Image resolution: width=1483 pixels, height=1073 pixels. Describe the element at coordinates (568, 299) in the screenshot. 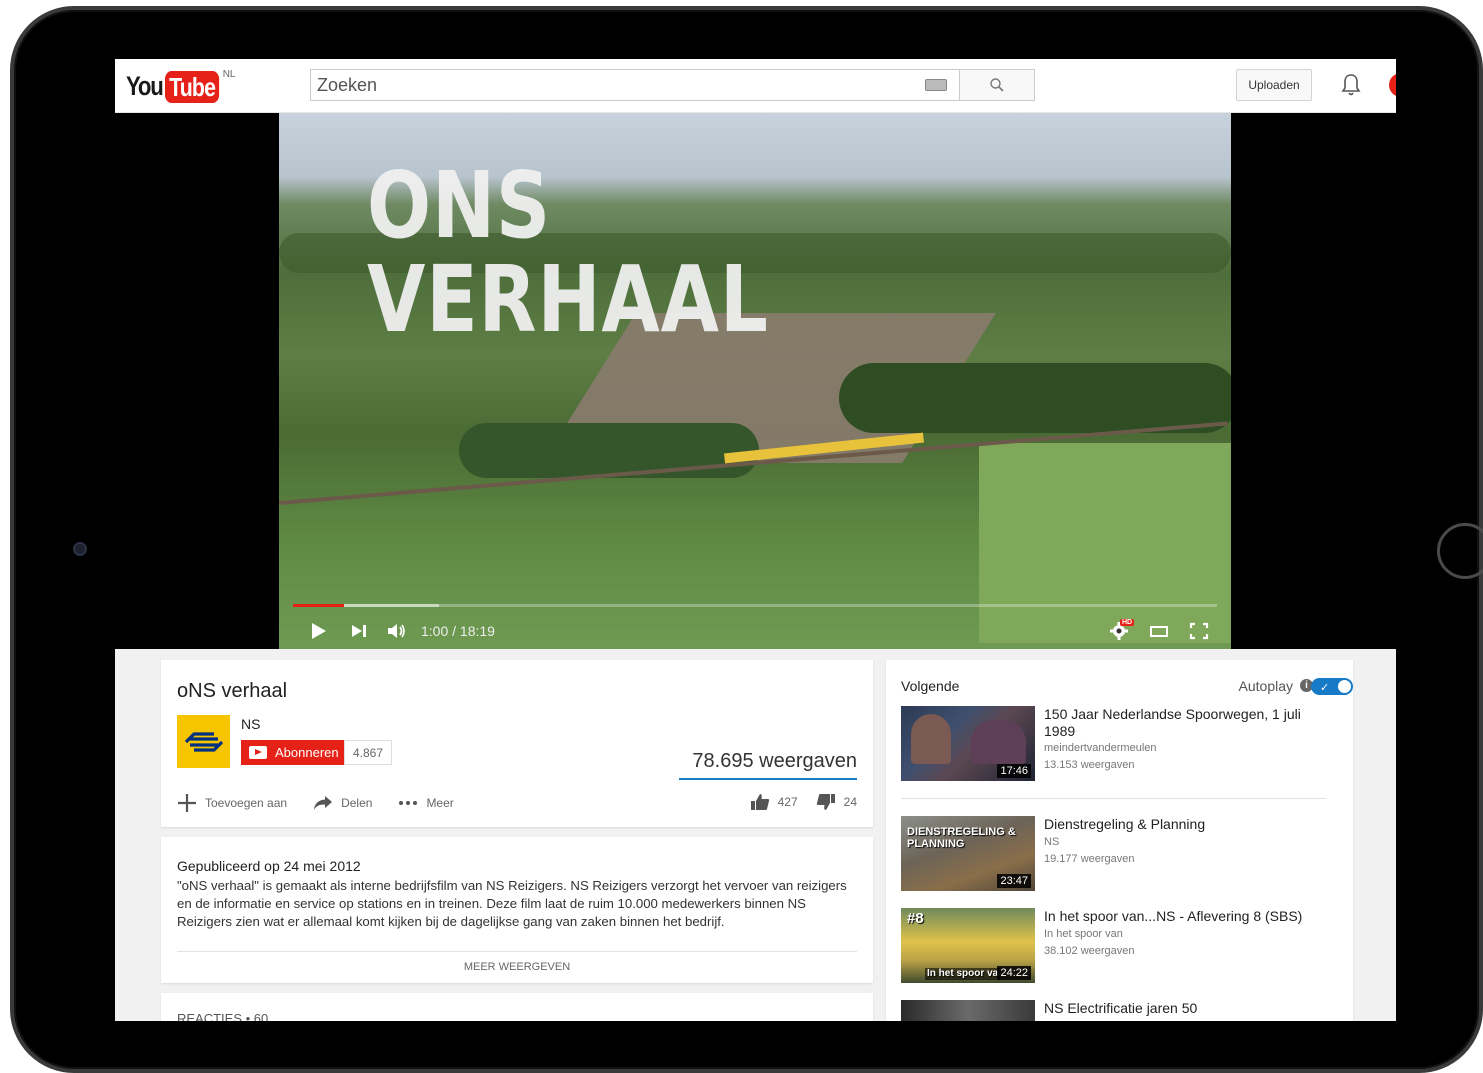

I see `overlay-line-2: VERHAAL` at that location.